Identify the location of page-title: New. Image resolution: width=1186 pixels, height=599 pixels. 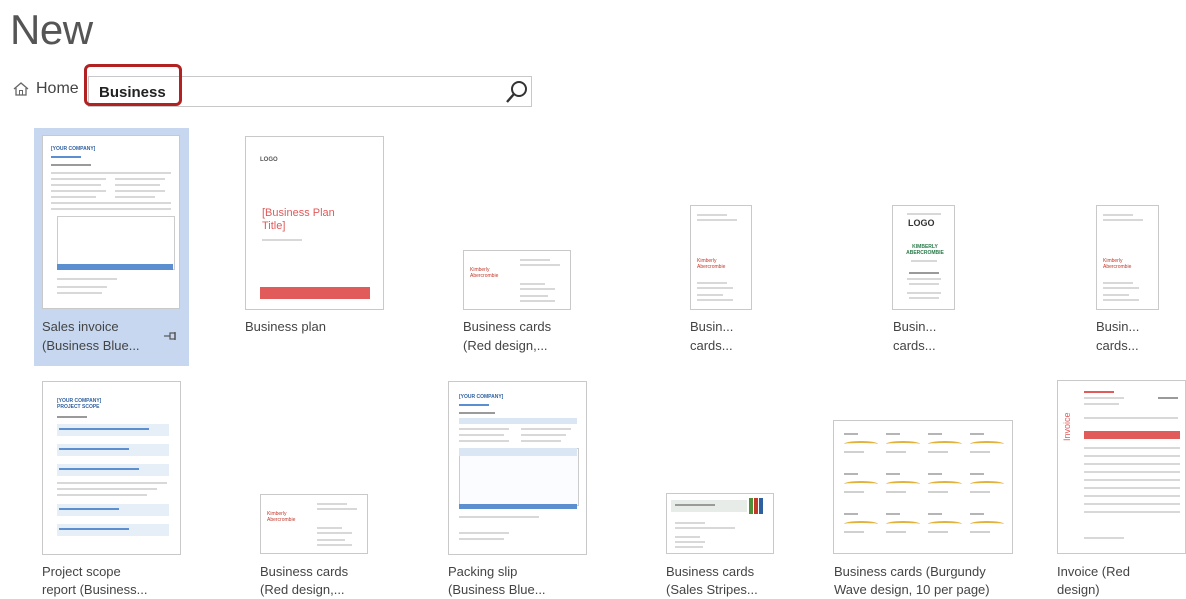
(51, 29).